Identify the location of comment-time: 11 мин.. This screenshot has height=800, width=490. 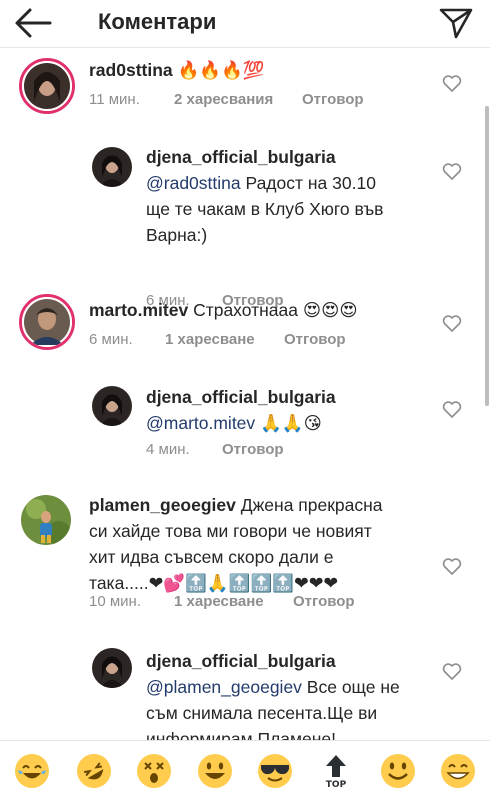
(114, 99).